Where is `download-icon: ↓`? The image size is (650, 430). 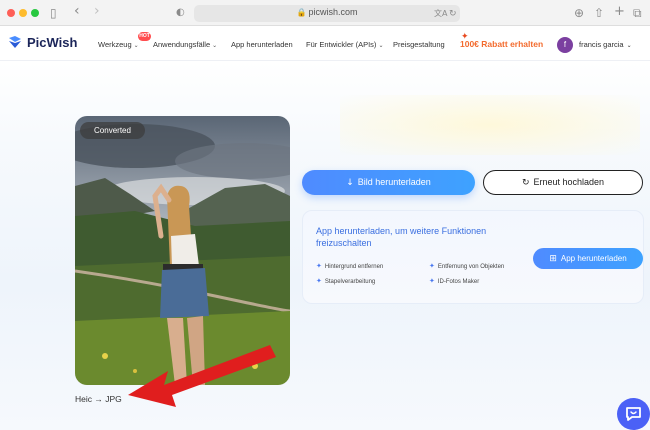 download-icon: ↓ is located at coordinates (350, 183).